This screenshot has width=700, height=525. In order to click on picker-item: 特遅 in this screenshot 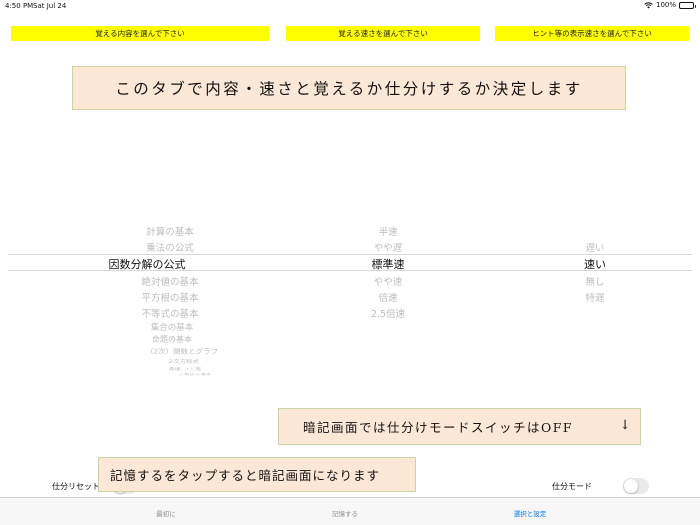, I will do `click(594, 297)`.